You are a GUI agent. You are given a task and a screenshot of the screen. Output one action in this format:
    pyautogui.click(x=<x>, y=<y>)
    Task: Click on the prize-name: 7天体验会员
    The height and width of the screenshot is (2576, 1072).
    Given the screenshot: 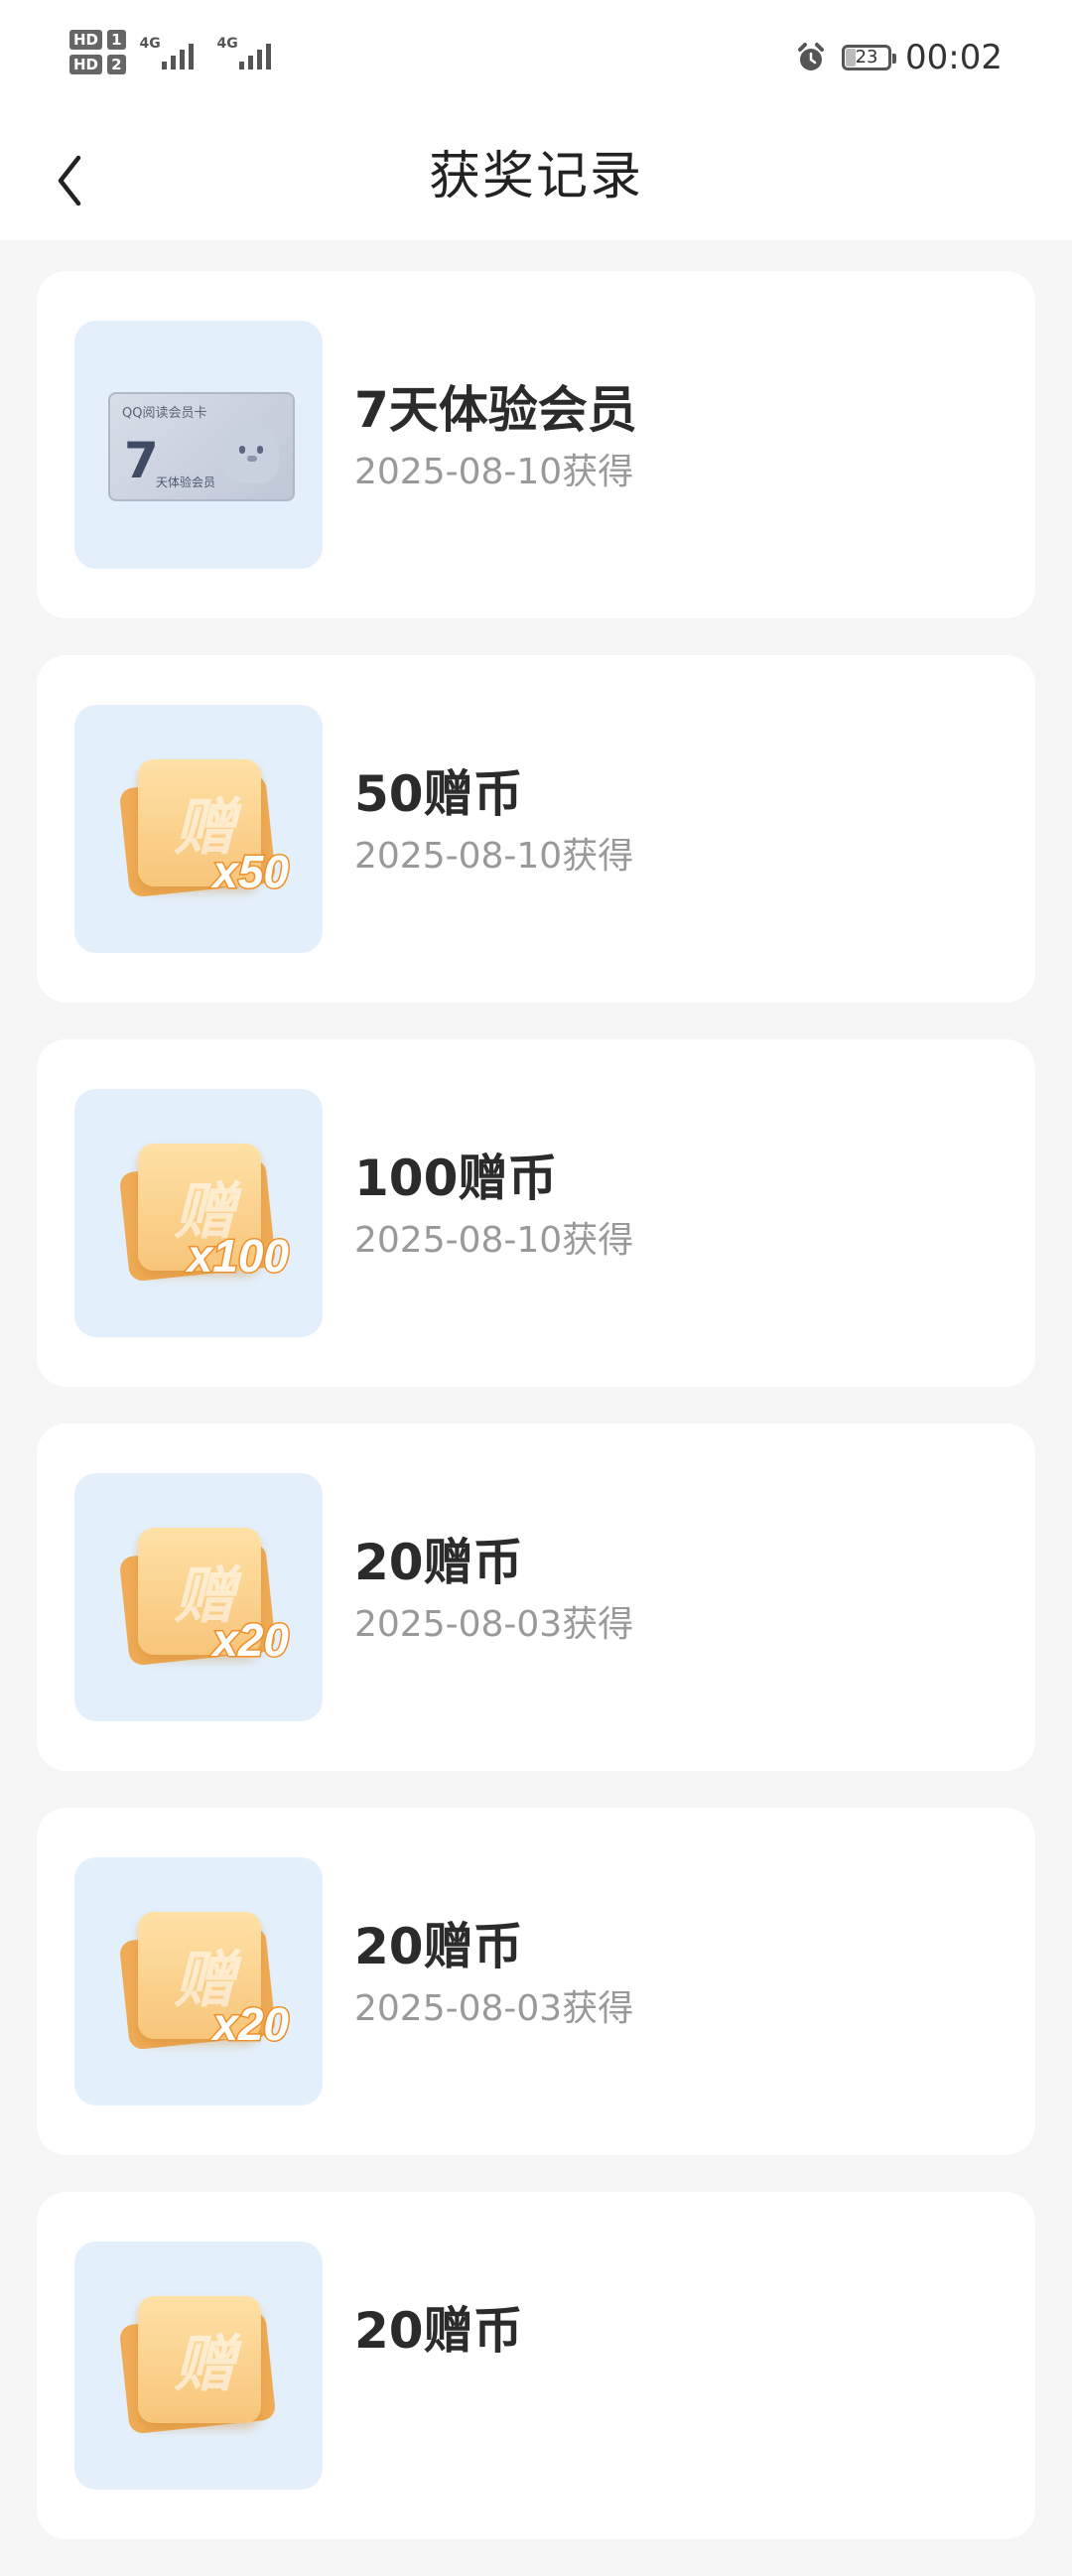 What is the action you would take?
    pyautogui.click(x=495, y=410)
    